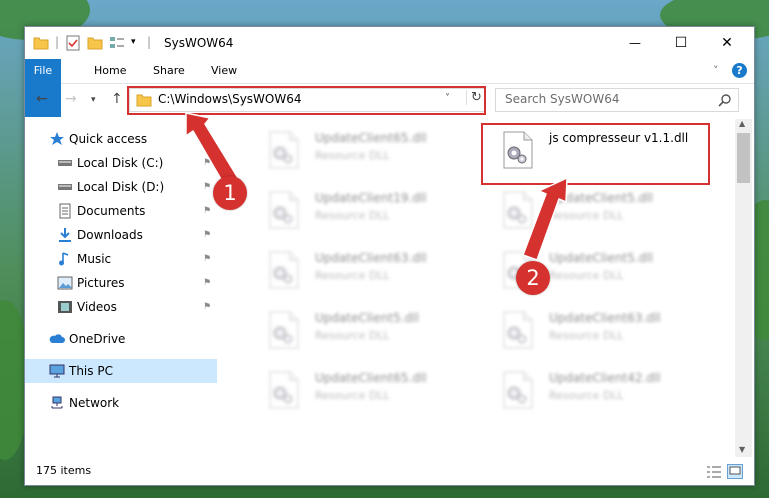 The height and width of the screenshot is (498, 769). What do you see at coordinates (97, 339) in the screenshot?
I see `sidebar-item-label: OneDrive` at bounding box center [97, 339].